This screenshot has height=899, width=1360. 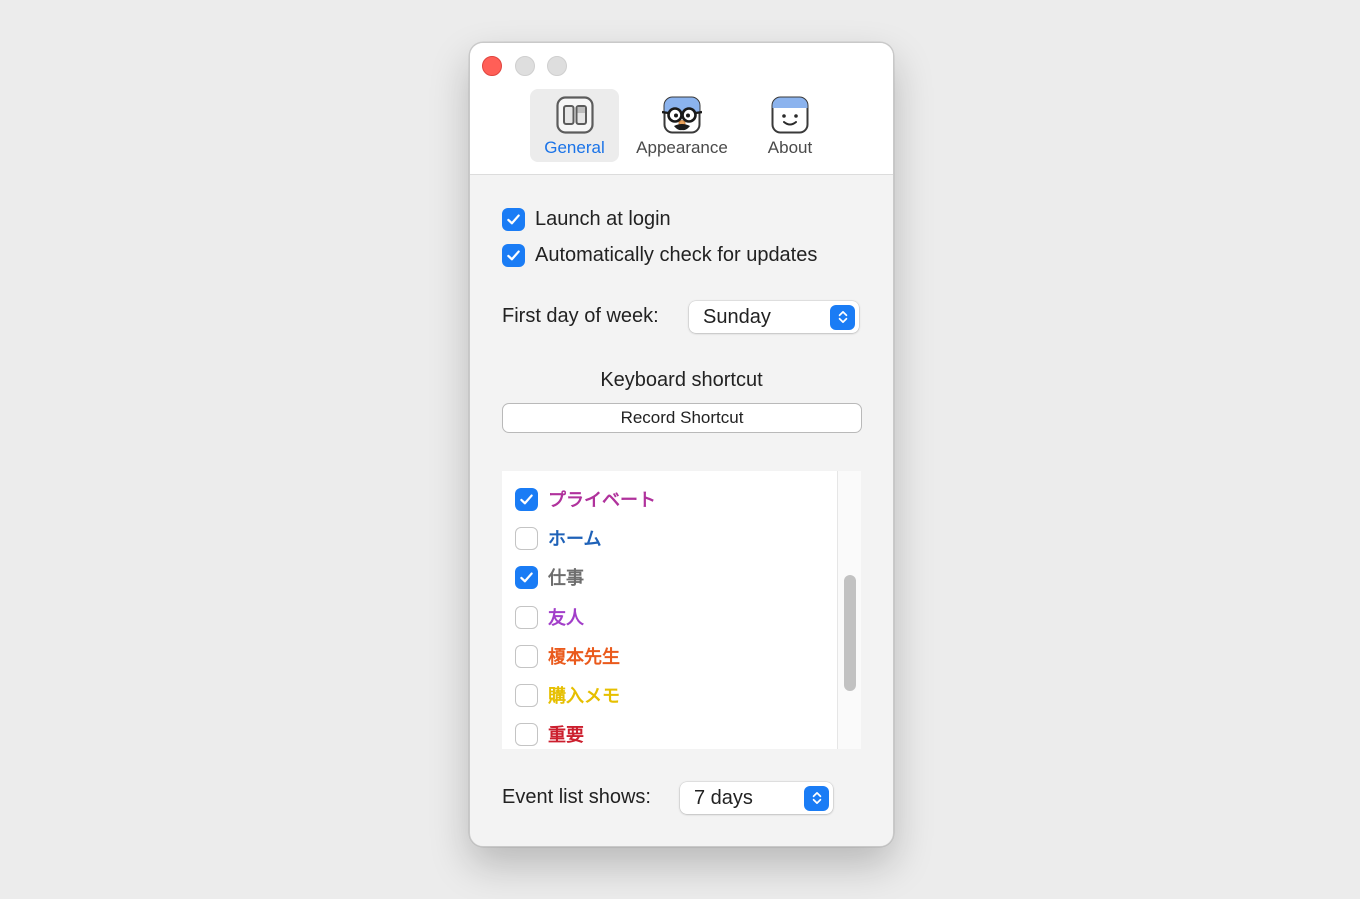 What do you see at coordinates (790, 115) in the screenshot?
I see `smiley-app-icon` at bounding box center [790, 115].